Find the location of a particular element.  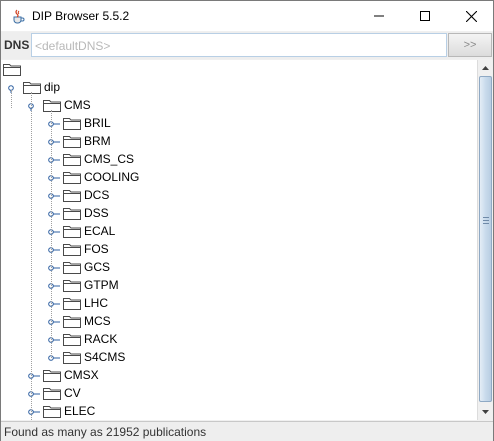

tree-node-rack: RACK is located at coordinates (239, 339).